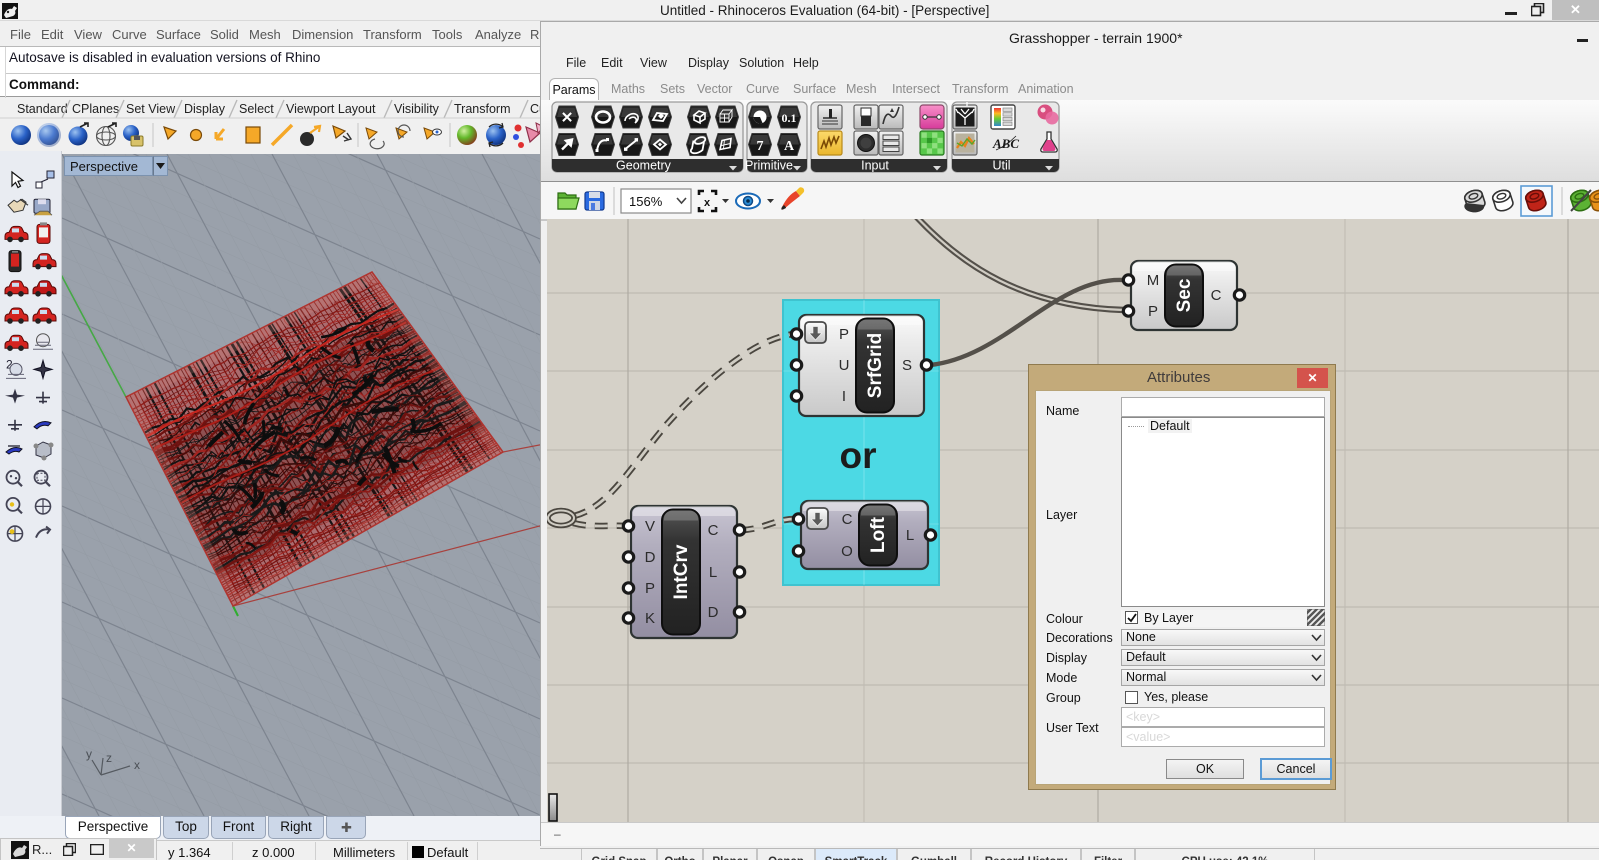 The width and height of the screenshot is (1599, 860). What do you see at coordinates (769, 166) in the screenshot?
I see `svg-text: Primitive` at bounding box center [769, 166].